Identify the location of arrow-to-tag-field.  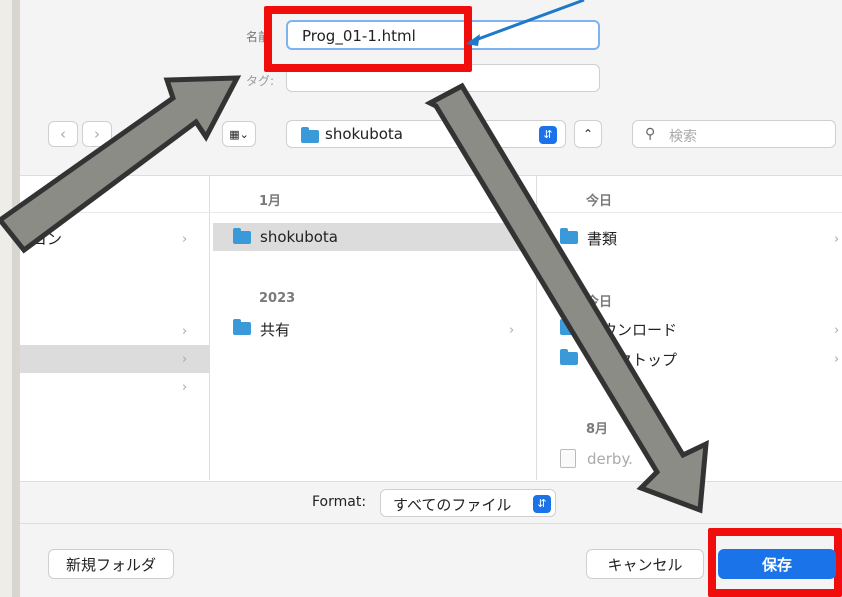
(121, 164).